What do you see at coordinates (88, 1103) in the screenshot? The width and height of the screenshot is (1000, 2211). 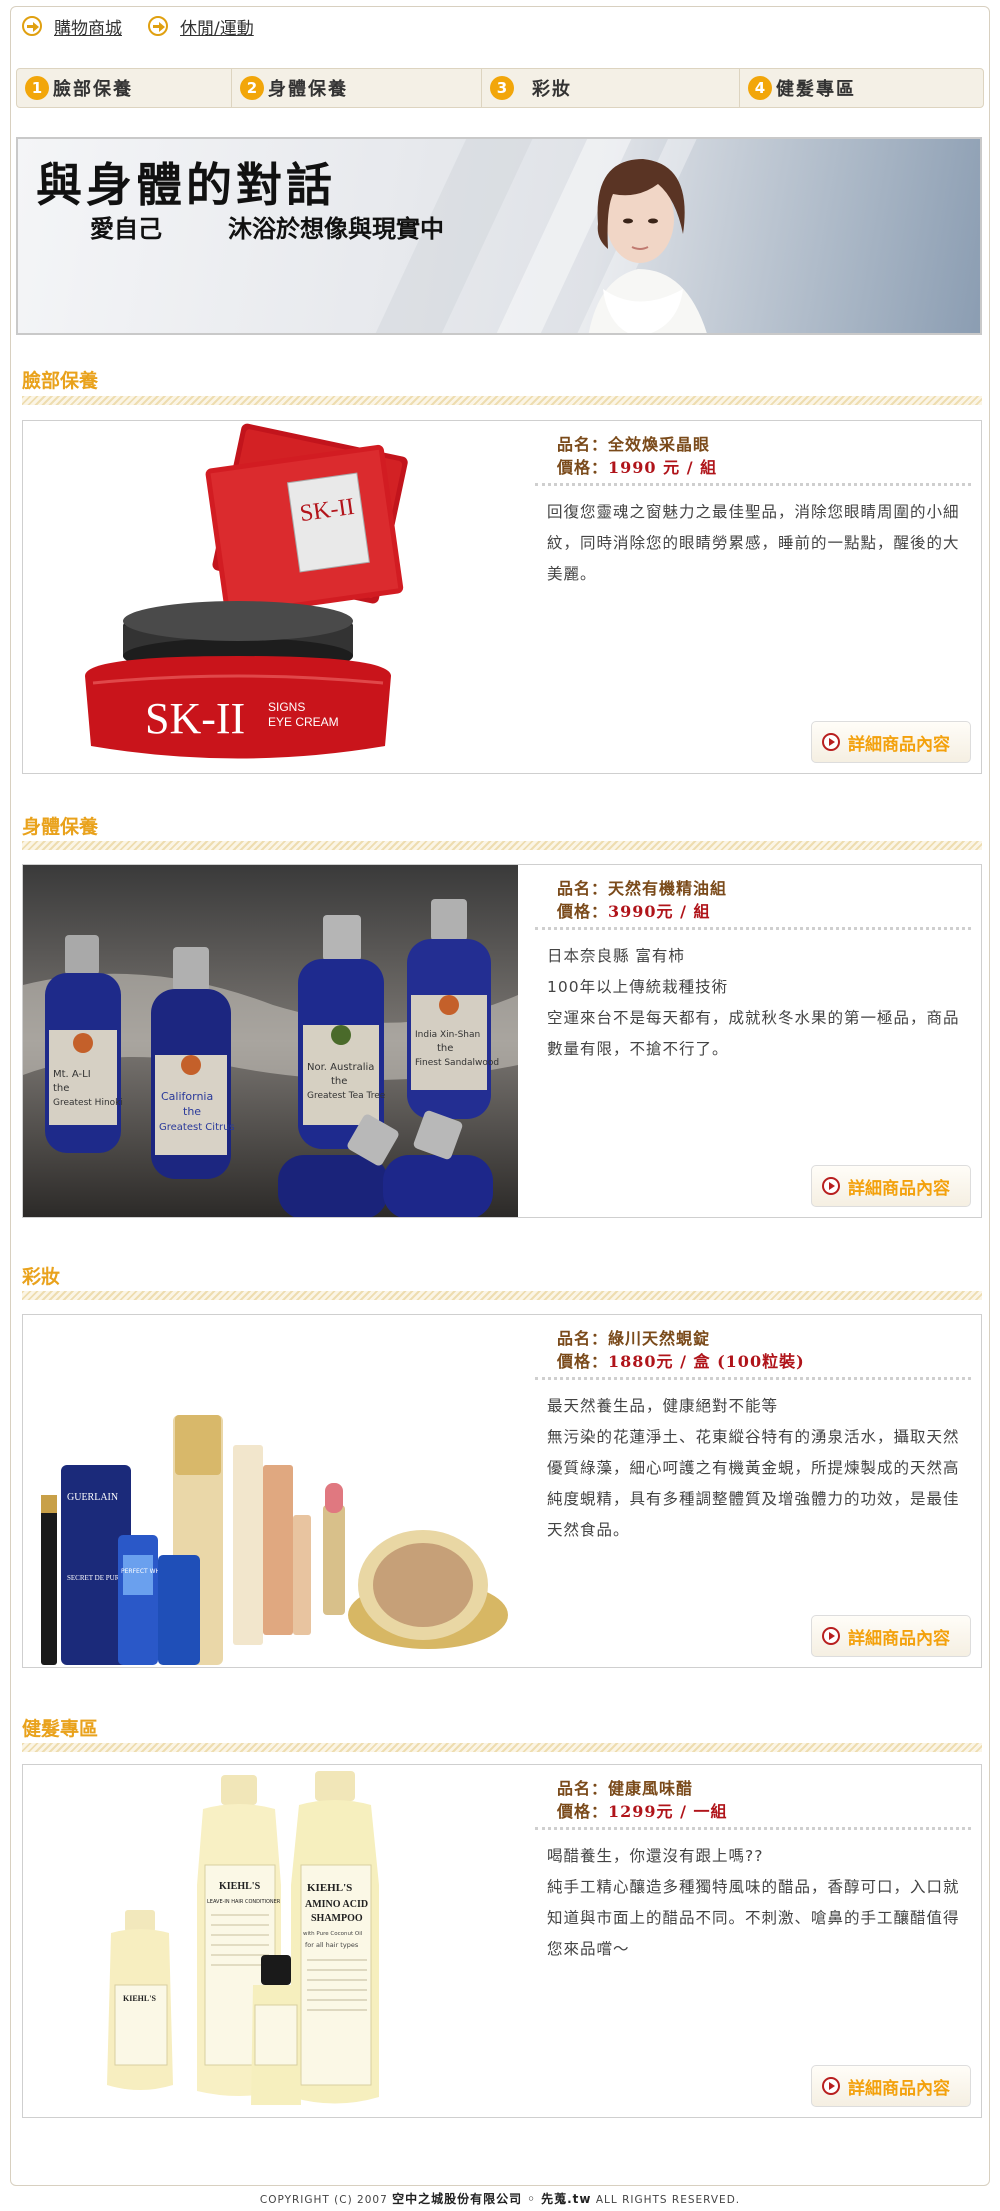 I see `svg-text: Greatest Hinoki` at bounding box center [88, 1103].